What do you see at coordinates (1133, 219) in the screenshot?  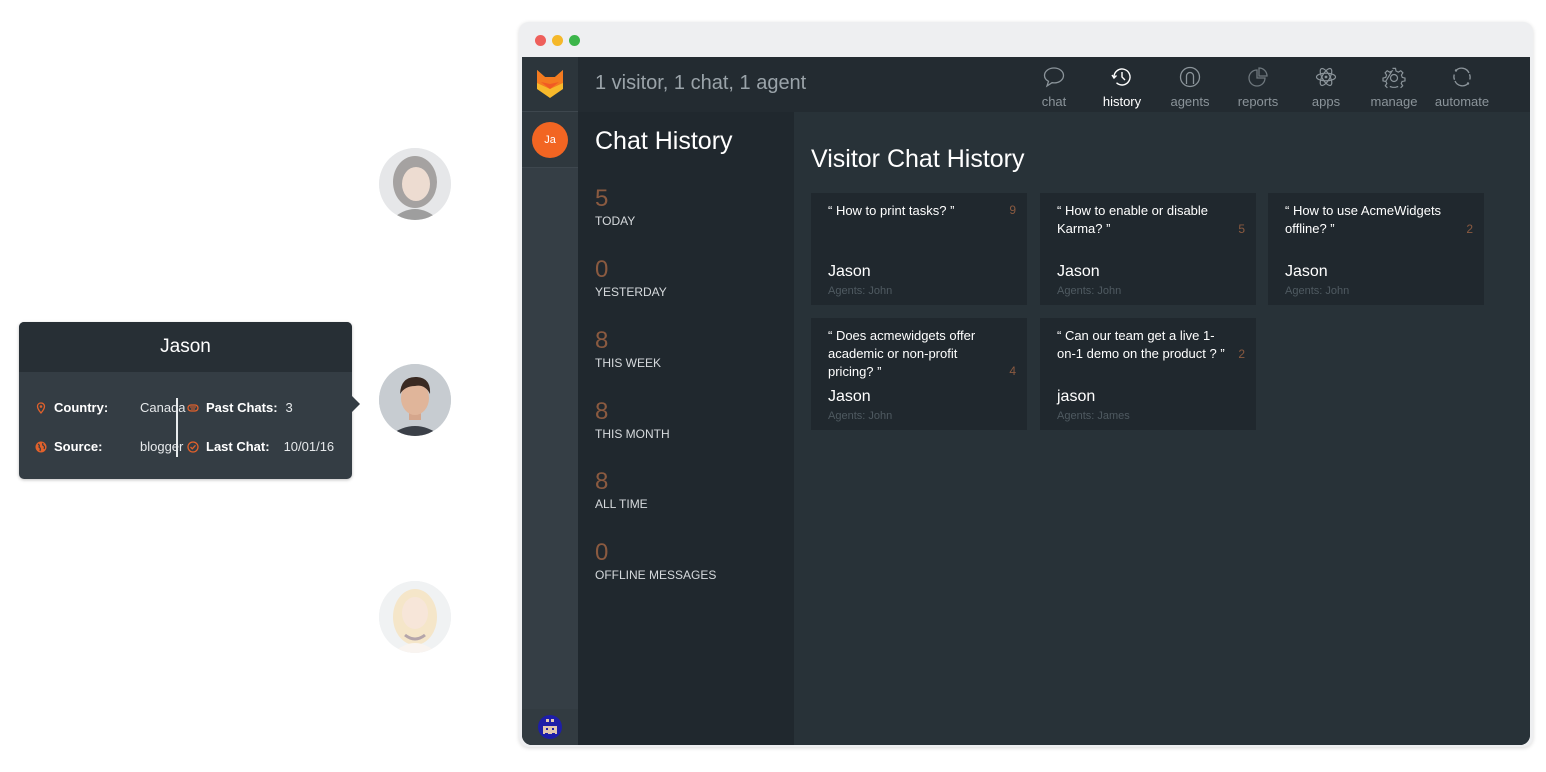 I see `chat-question: “ How to enable or disable Karma? ”` at bounding box center [1133, 219].